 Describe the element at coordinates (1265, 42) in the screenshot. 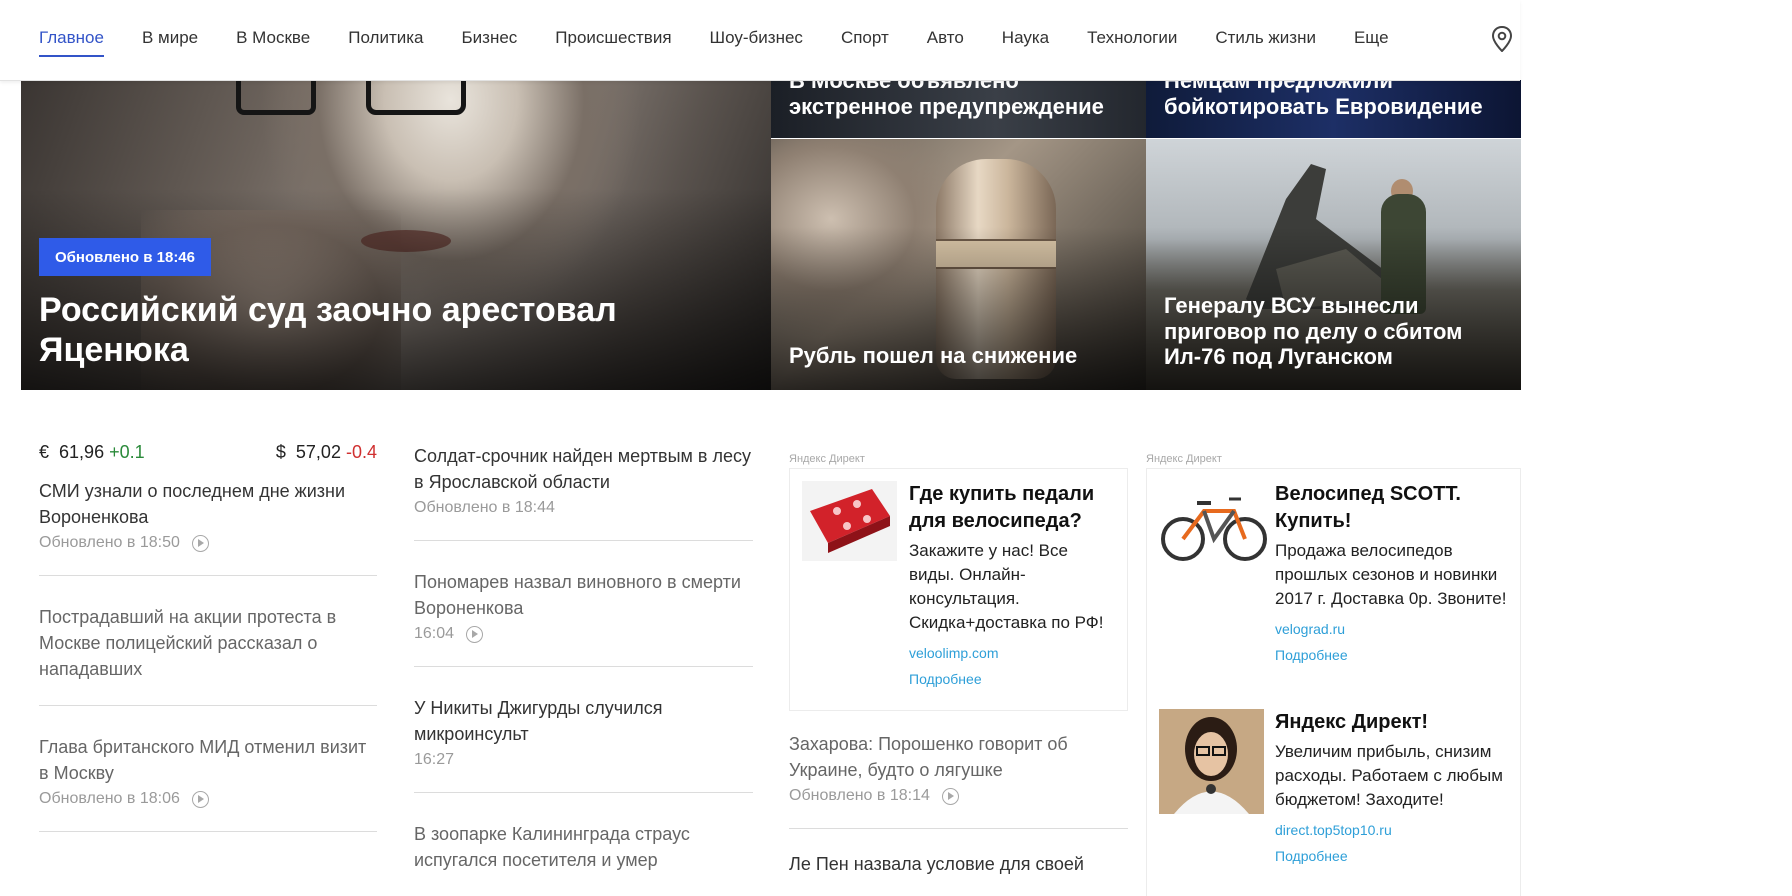

I see `nav-item-lifestyle: Стиль жизни` at that location.